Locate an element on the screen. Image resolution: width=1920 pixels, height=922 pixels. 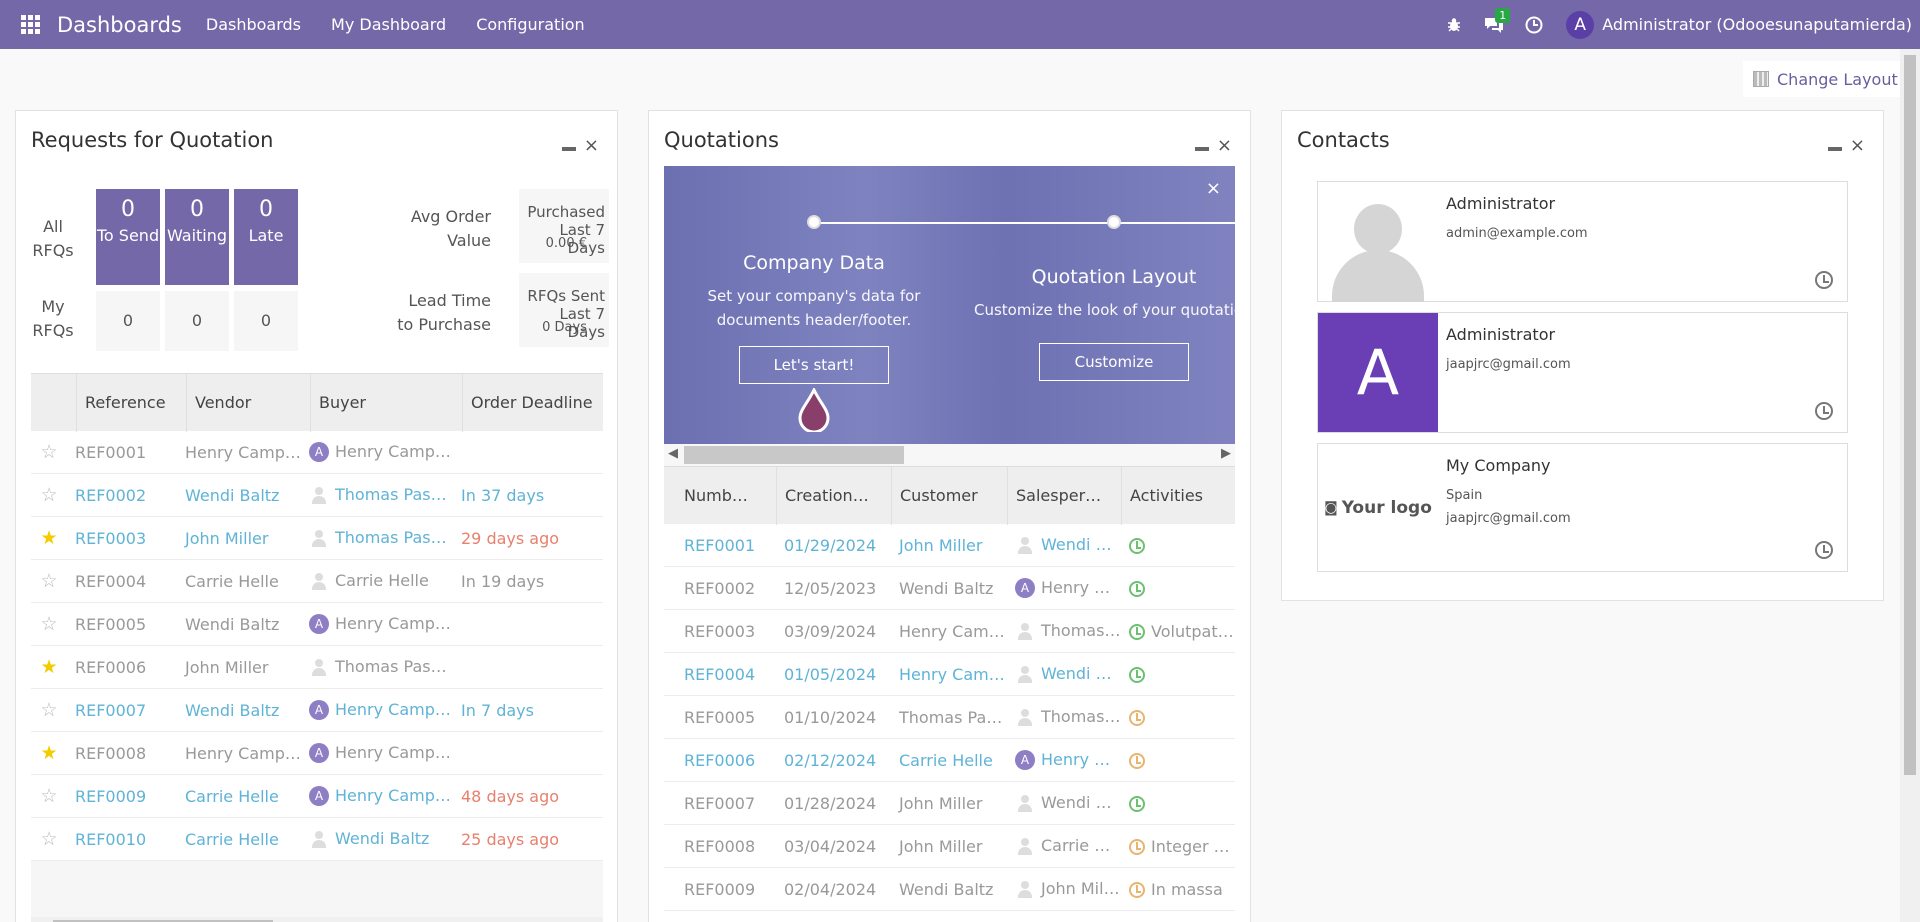
debug-bug-icon is located at coordinates (1454, 25).